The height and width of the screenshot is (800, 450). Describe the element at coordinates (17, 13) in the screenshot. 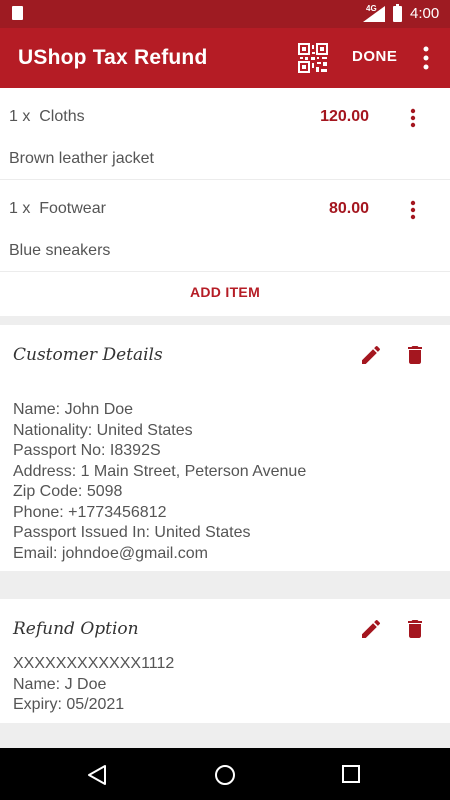

I see `sd-card-icon` at that location.